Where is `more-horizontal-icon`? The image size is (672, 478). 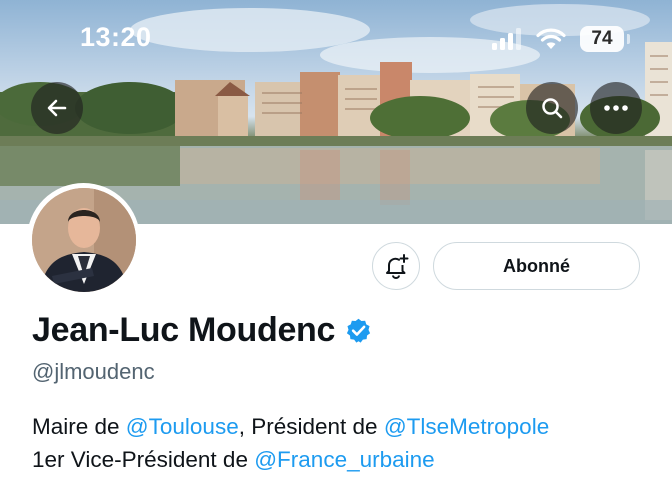 more-horizontal-icon is located at coordinates (616, 108).